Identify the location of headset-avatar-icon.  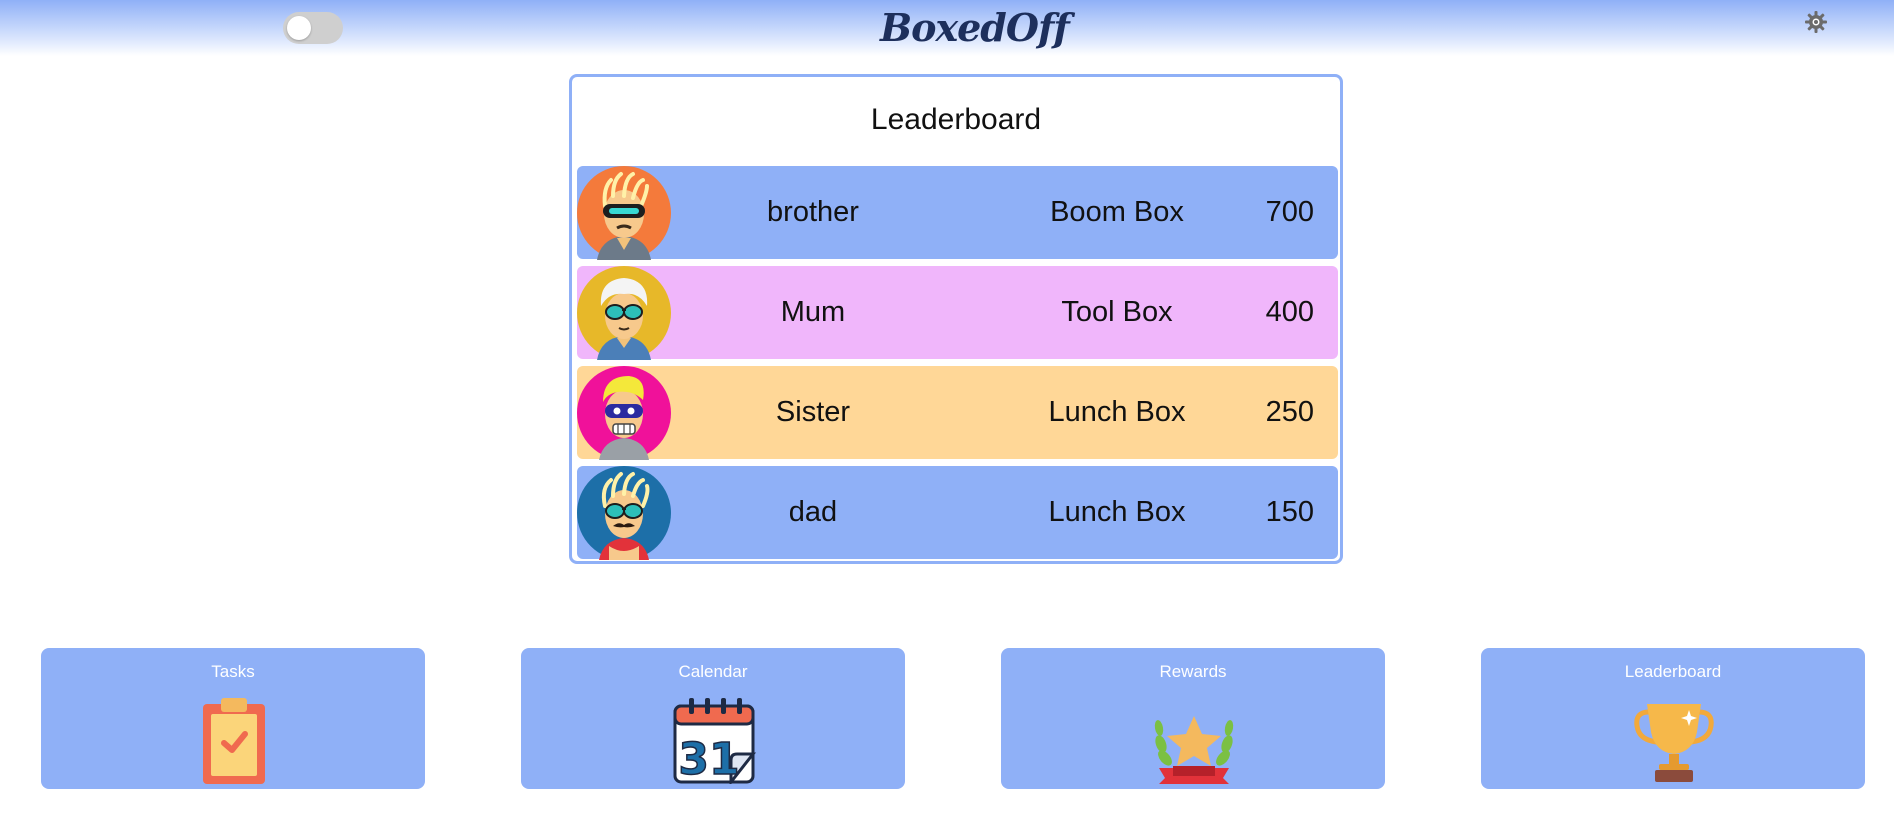
(624, 213).